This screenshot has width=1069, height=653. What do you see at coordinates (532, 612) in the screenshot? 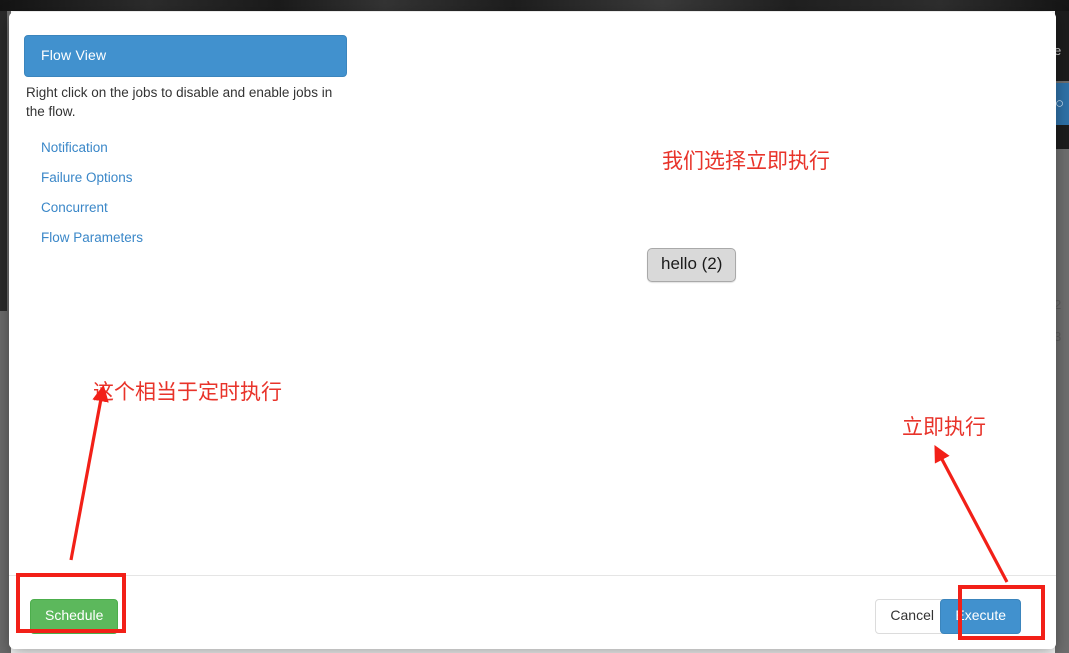
I see `modal-footer: Schedule Cancel Execute` at bounding box center [532, 612].